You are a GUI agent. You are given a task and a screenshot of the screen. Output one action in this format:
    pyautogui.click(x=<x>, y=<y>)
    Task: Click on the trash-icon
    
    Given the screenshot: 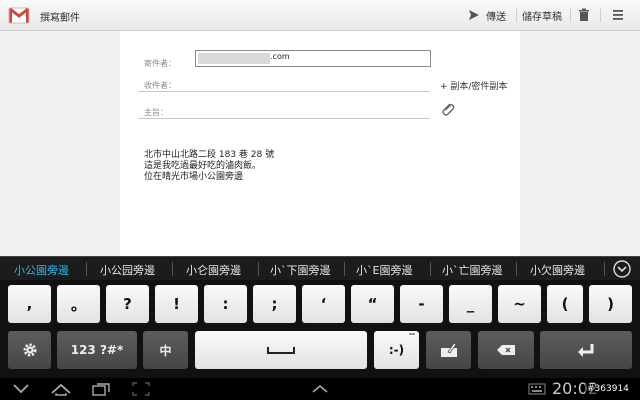 What is the action you would take?
    pyautogui.click(x=584, y=15)
    